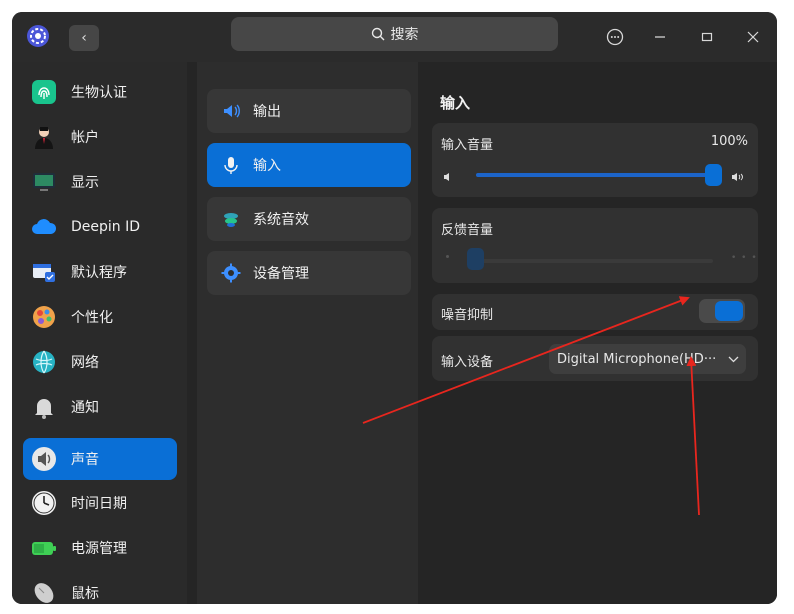 This screenshot has width=794, height=614. I want to click on sidebar-item-power: 电源管理, so click(100, 548).